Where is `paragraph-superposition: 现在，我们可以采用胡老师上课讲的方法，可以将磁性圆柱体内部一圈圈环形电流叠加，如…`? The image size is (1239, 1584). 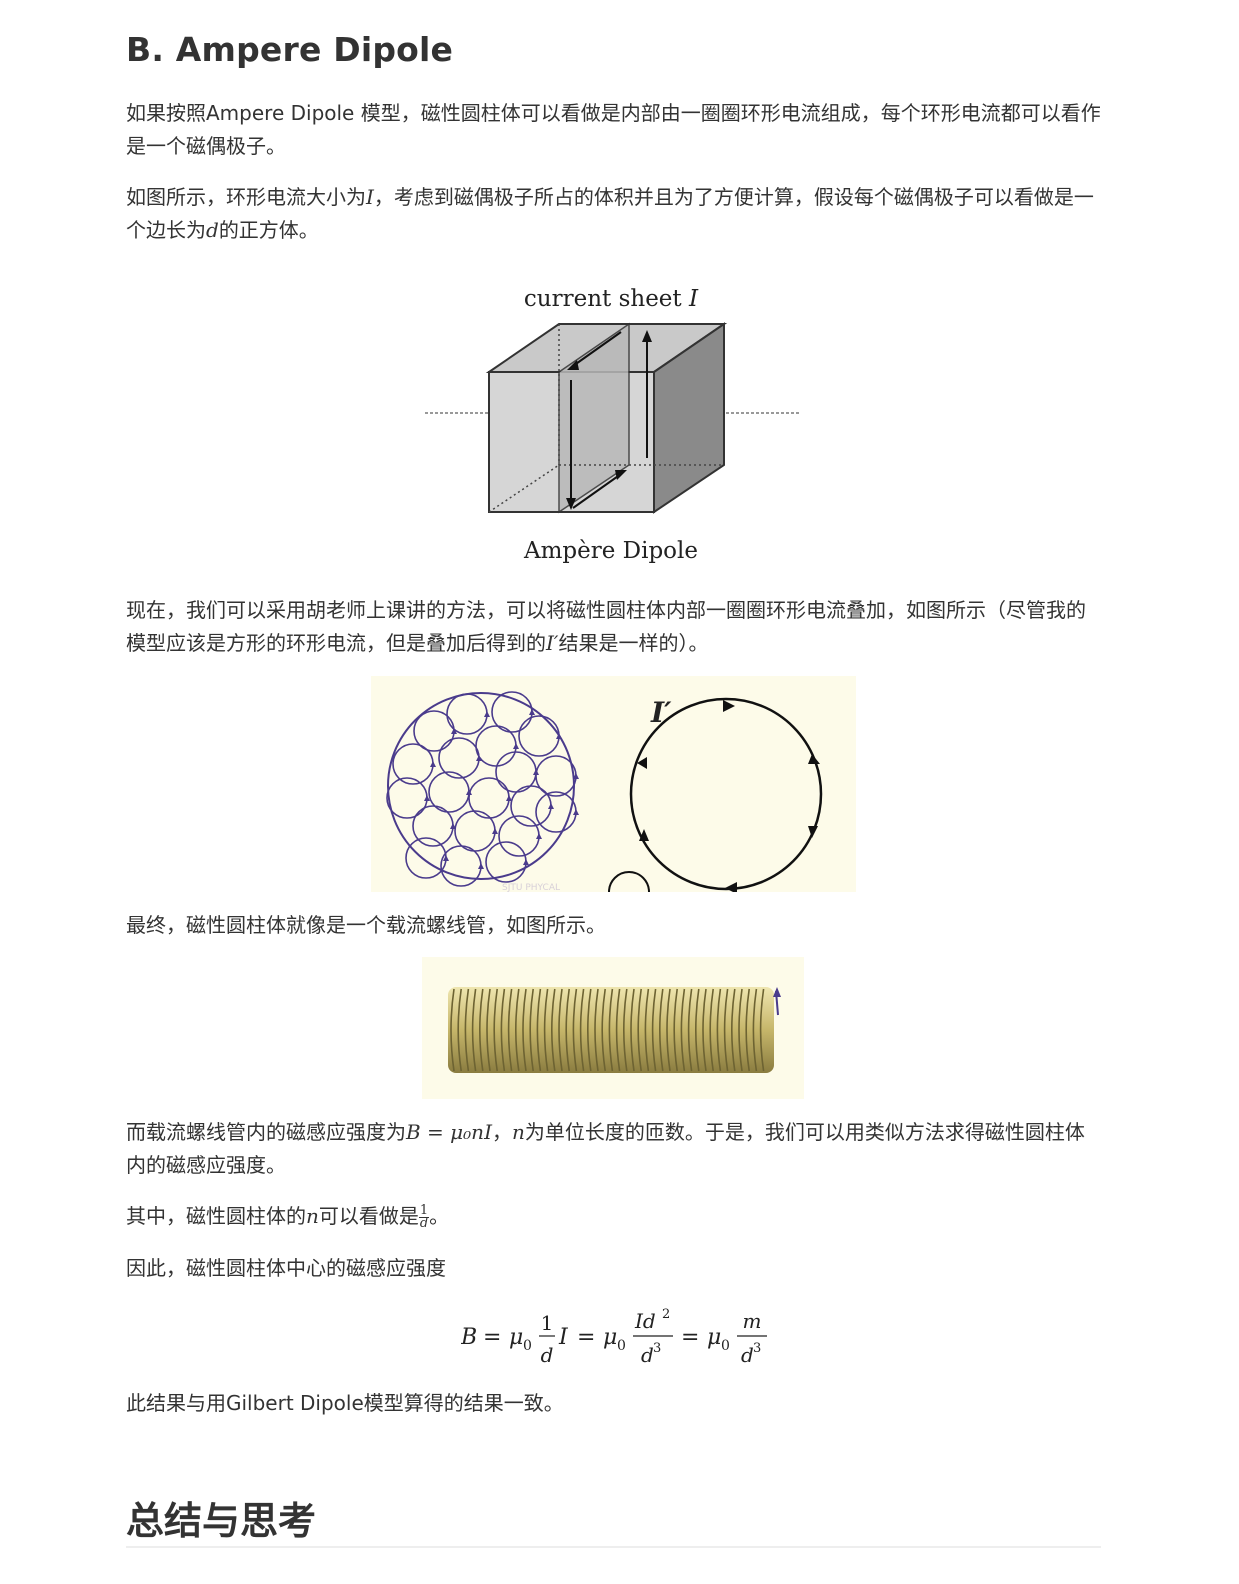
paragraph-superposition: 现在，我们可以采用胡老师上课讲的方法，可以将磁性圆柱体内部一圈圈环形电流叠加，如… is located at coordinates (606, 626).